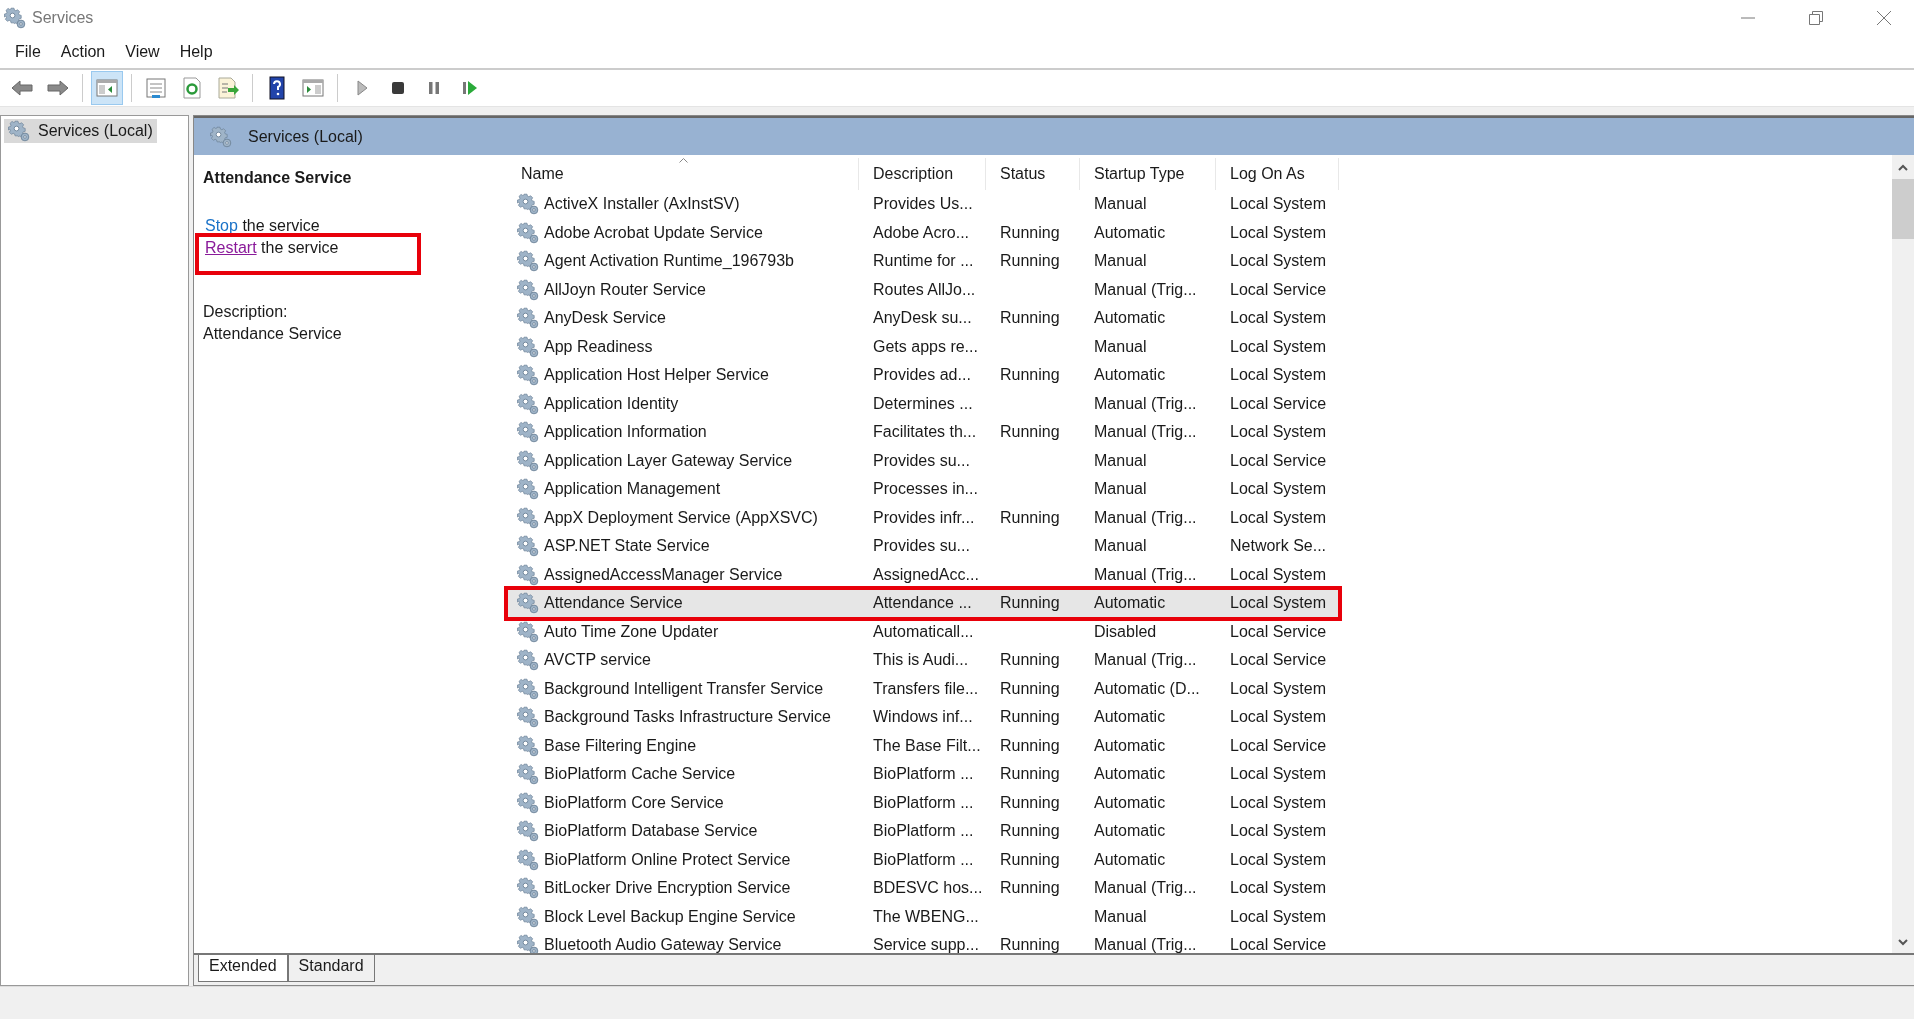 Image resolution: width=1914 pixels, height=1019 pixels. What do you see at coordinates (670, 916) in the screenshot?
I see `table-cell: Block Level Backup Engine Service` at bounding box center [670, 916].